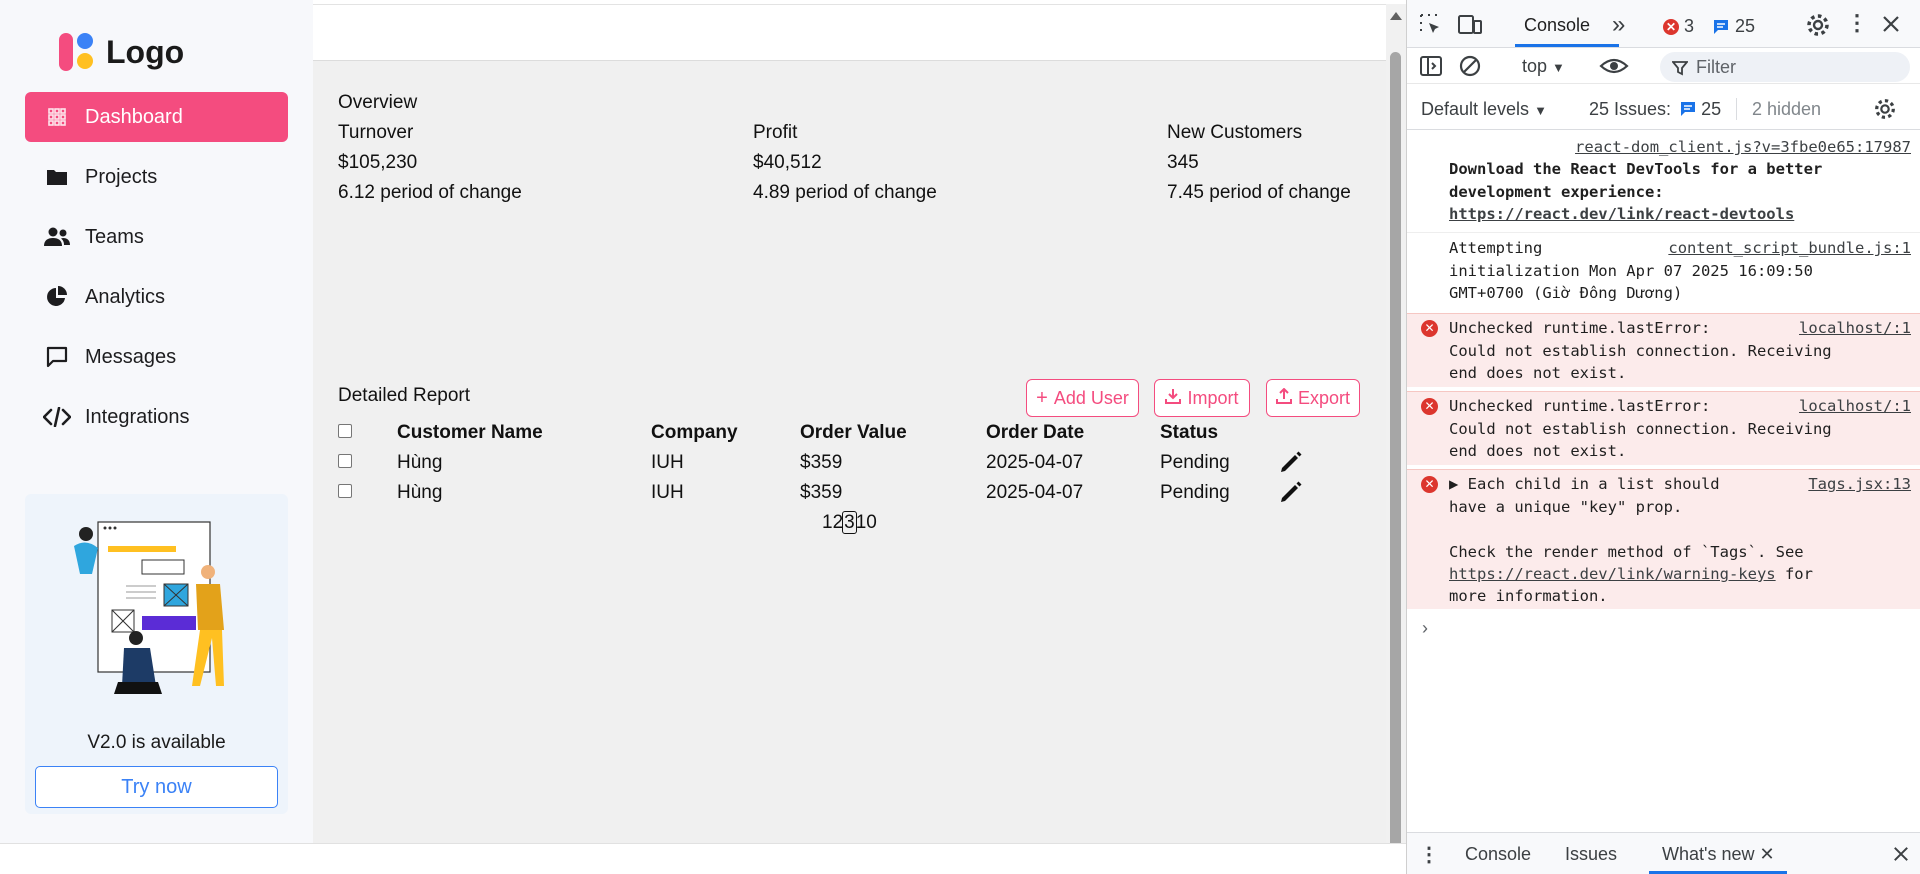 This screenshot has width=1920, height=874. Describe the element at coordinates (1678, 26) in the screenshot. I see `errors-counter: ✕ 3` at that location.